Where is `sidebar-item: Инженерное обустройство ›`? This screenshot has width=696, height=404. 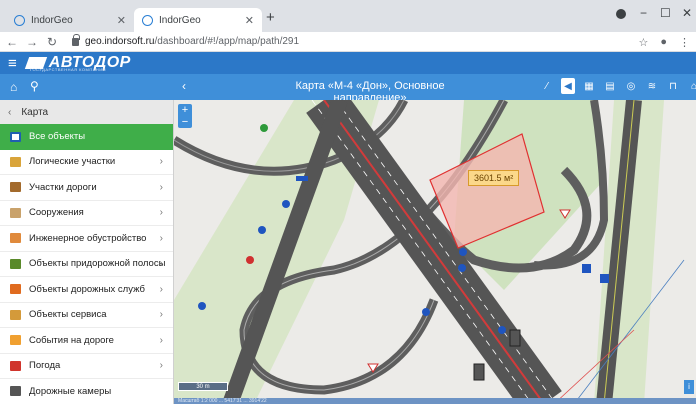
sidebar-item: Инженерное обустройство › is located at coordinates (86, 239).